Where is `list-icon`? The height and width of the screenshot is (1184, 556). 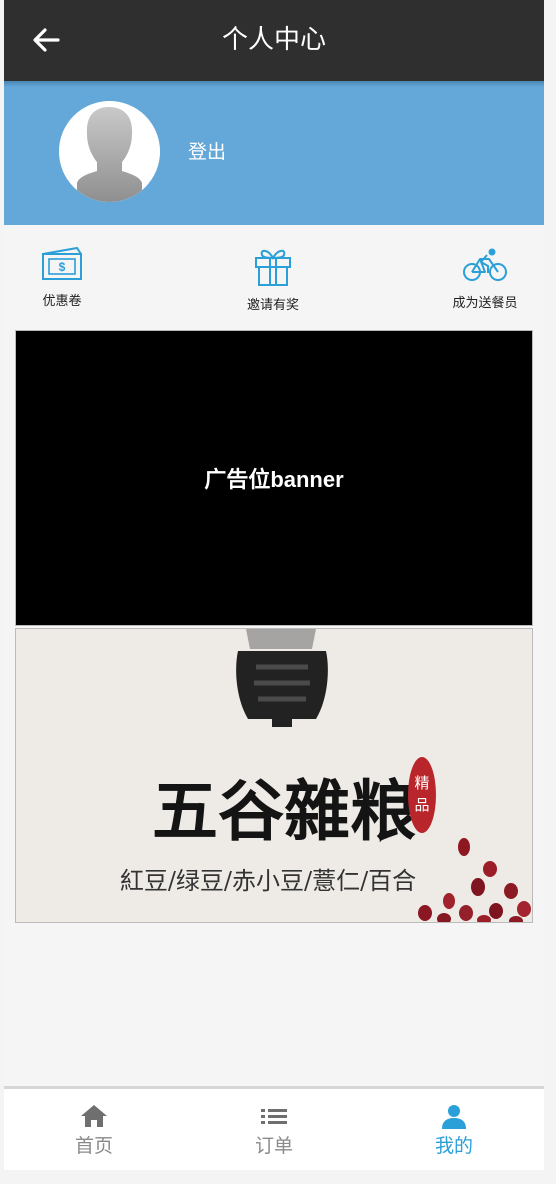
list-icon is located at coordinates (274, 1116).